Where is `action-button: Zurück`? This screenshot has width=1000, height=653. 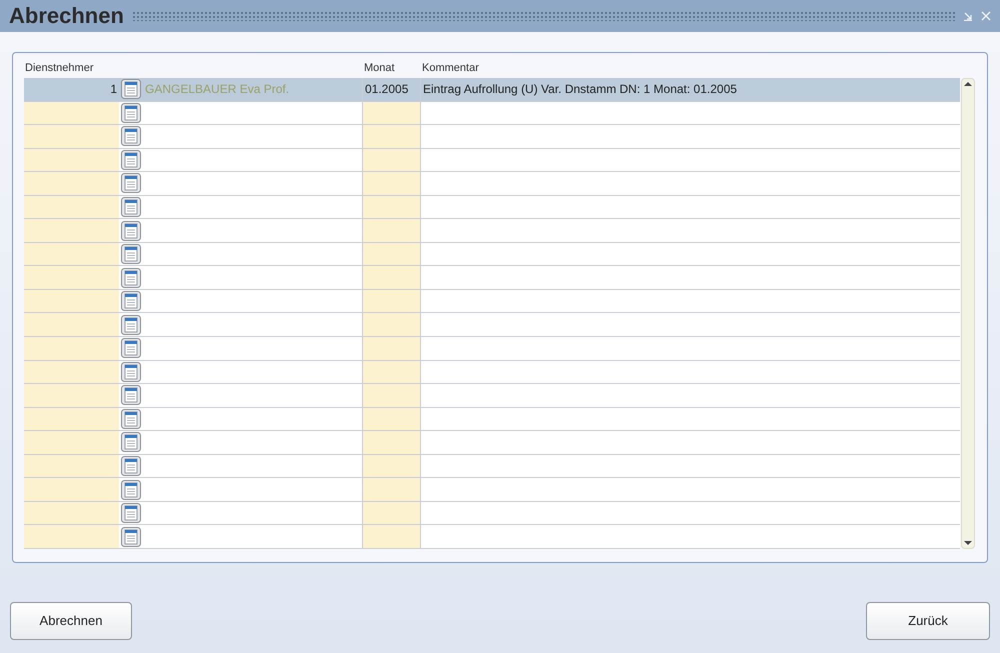
action-button: Zurück is located at coordinates (928, 621).